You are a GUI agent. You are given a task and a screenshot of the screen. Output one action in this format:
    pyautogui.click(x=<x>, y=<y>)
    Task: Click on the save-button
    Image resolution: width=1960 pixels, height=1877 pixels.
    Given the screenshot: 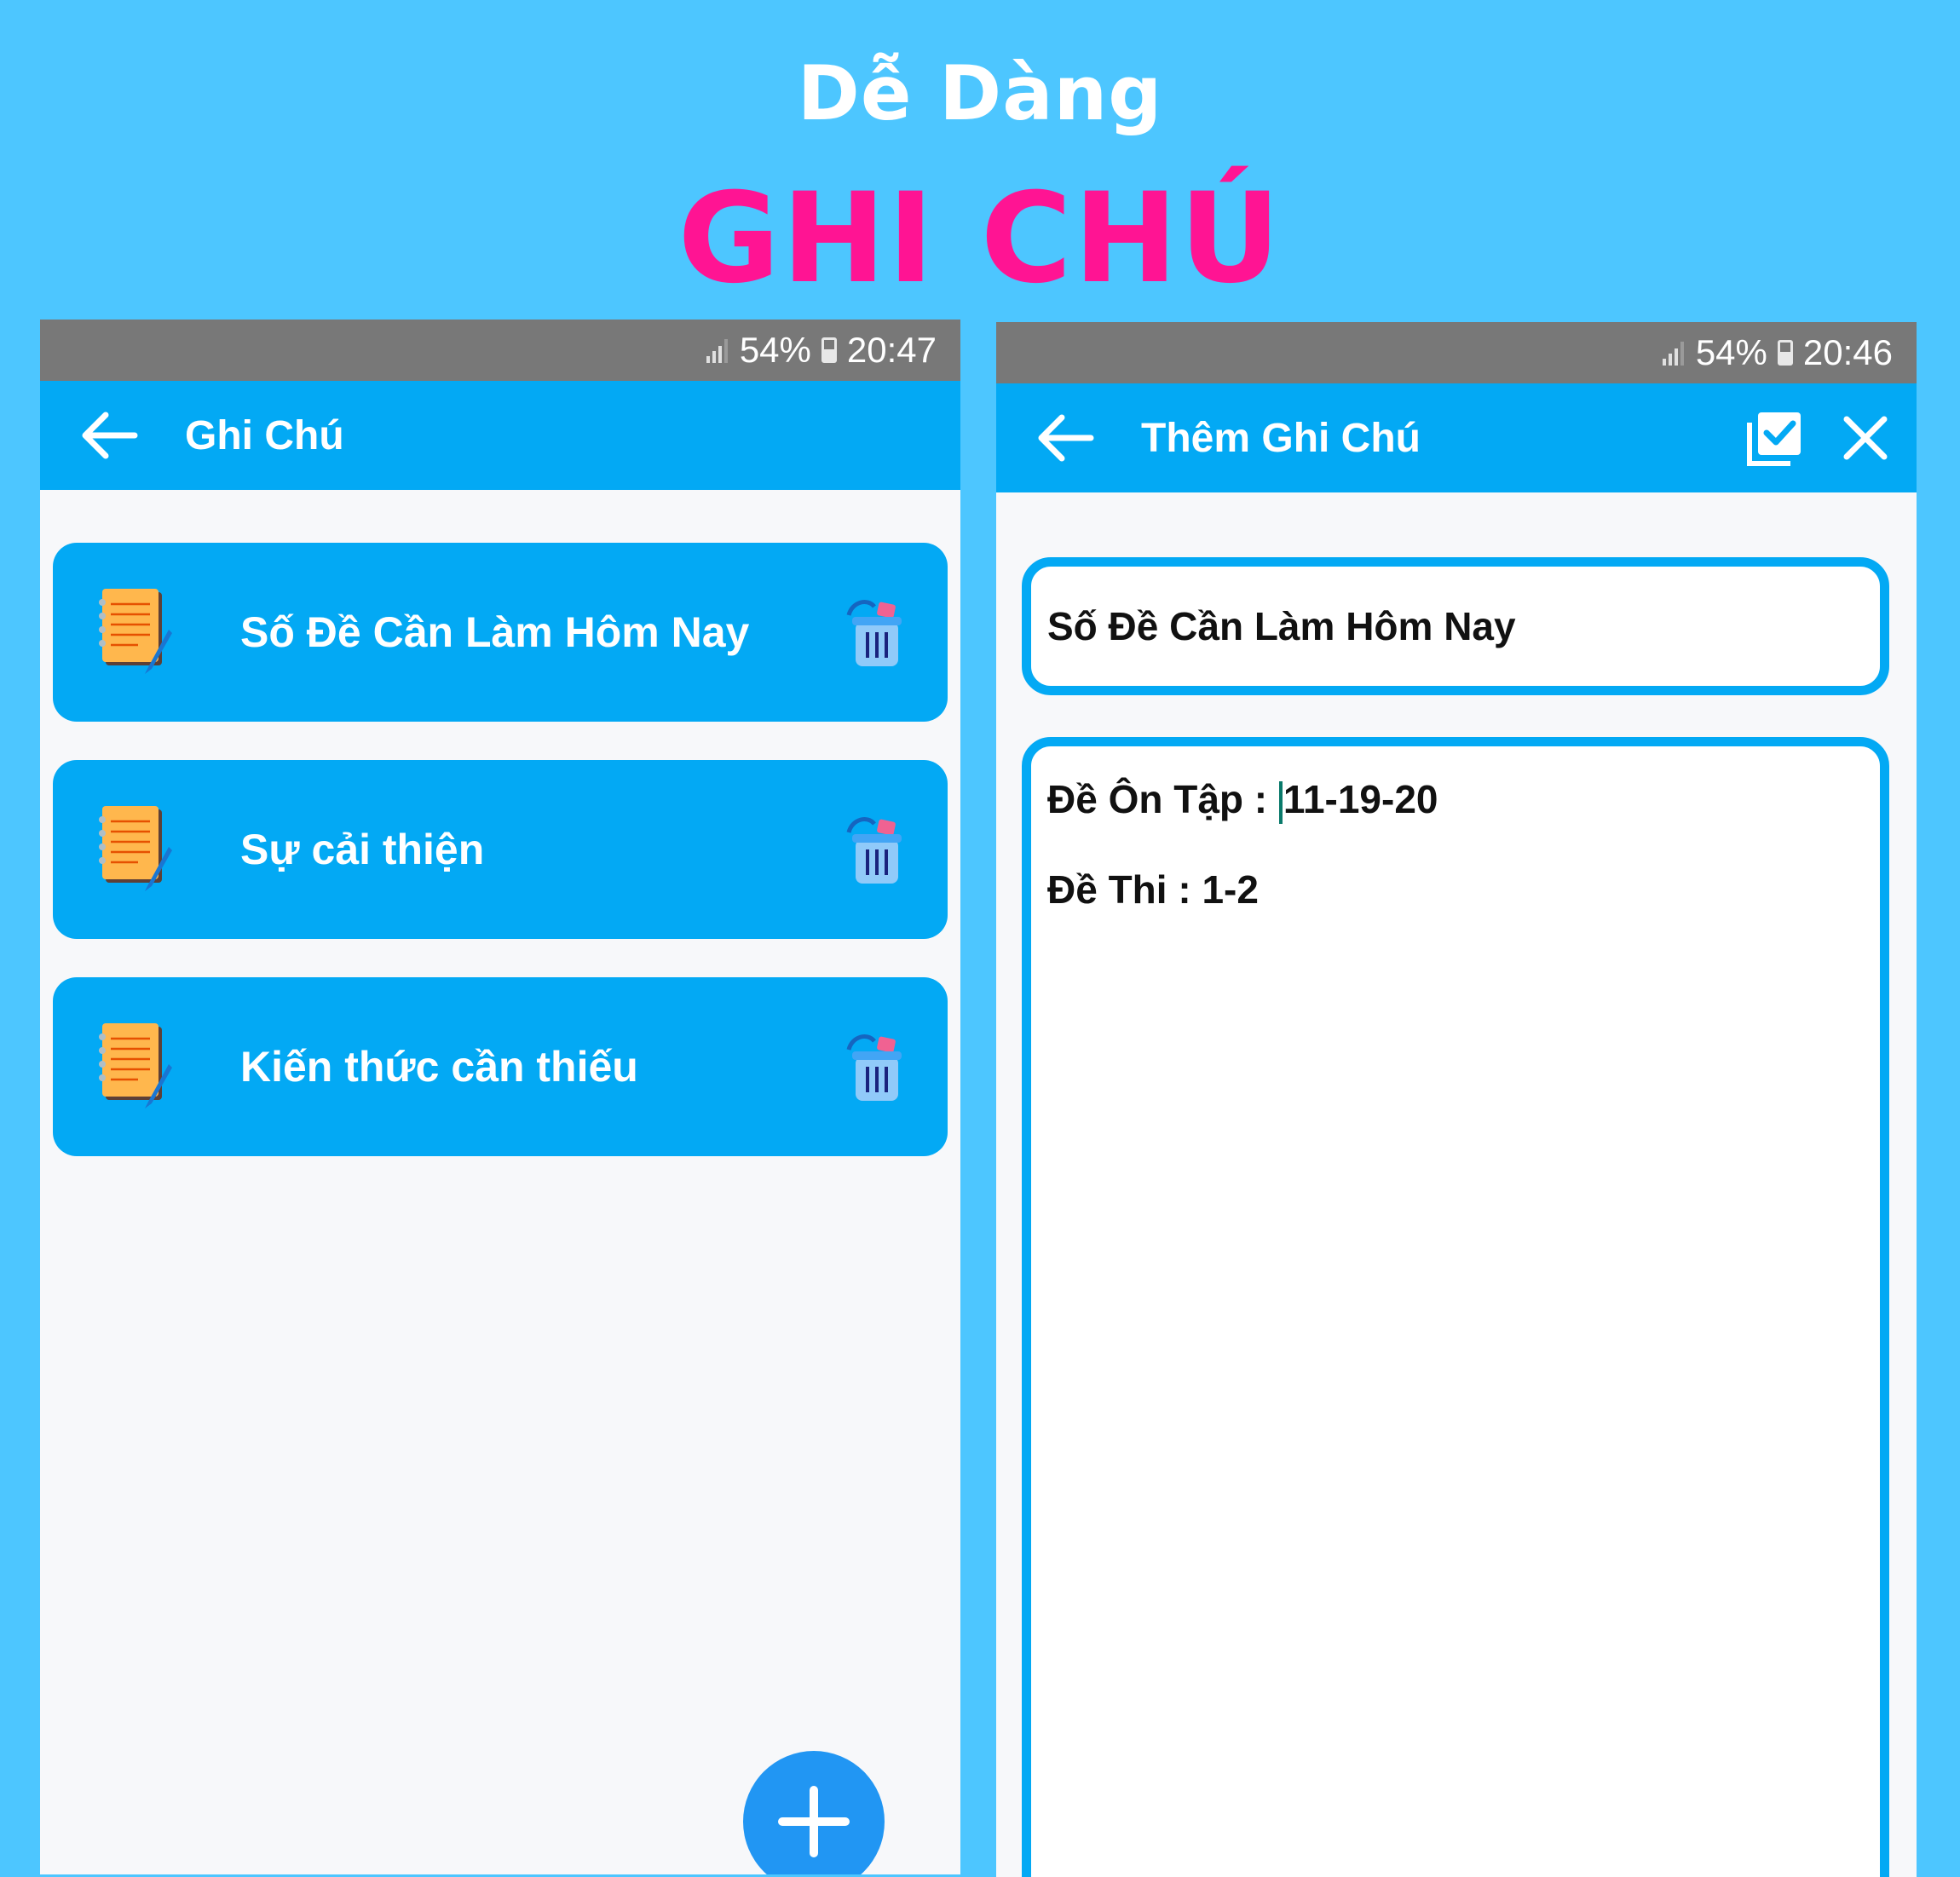 What is the action you would take?
    pyautogui.click(x=1775, y=438)
    